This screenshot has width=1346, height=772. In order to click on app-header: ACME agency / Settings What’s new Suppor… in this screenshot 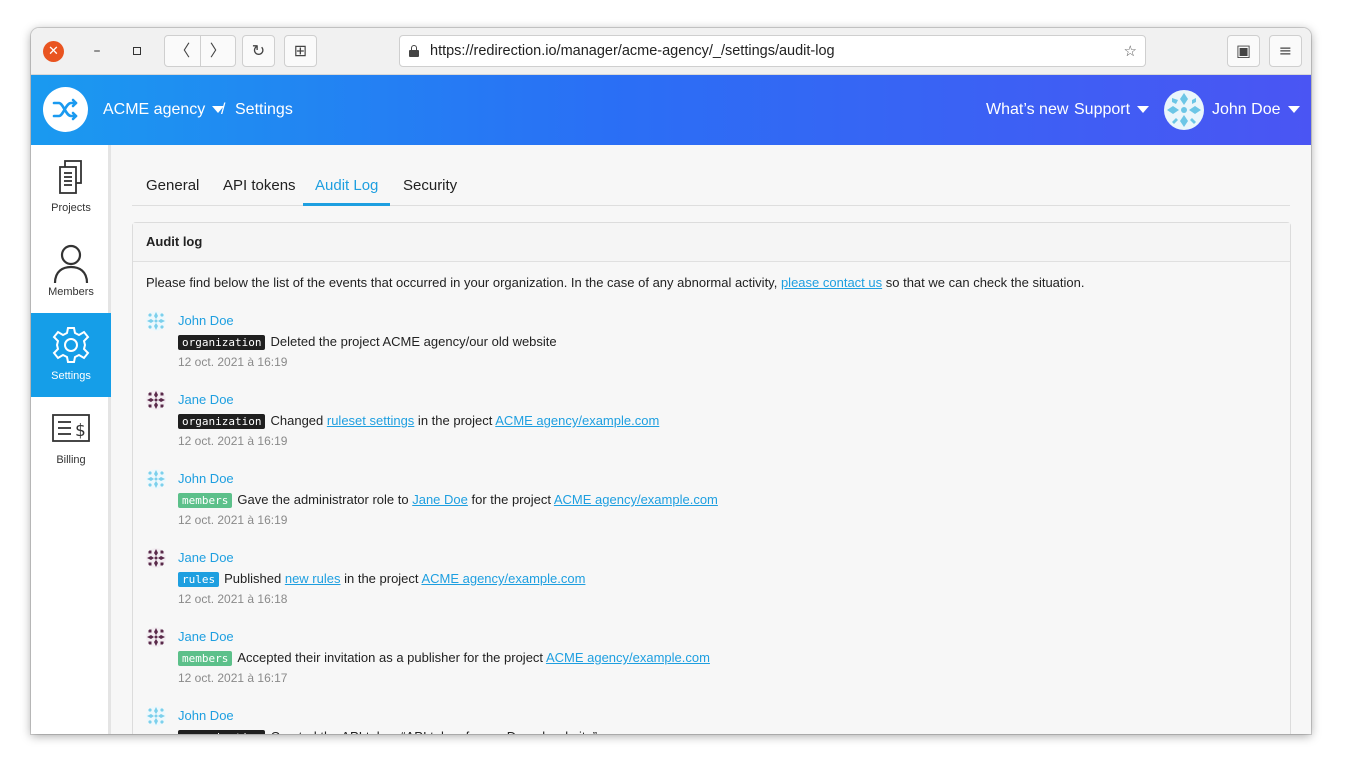, I will do `click(671, 110)`.